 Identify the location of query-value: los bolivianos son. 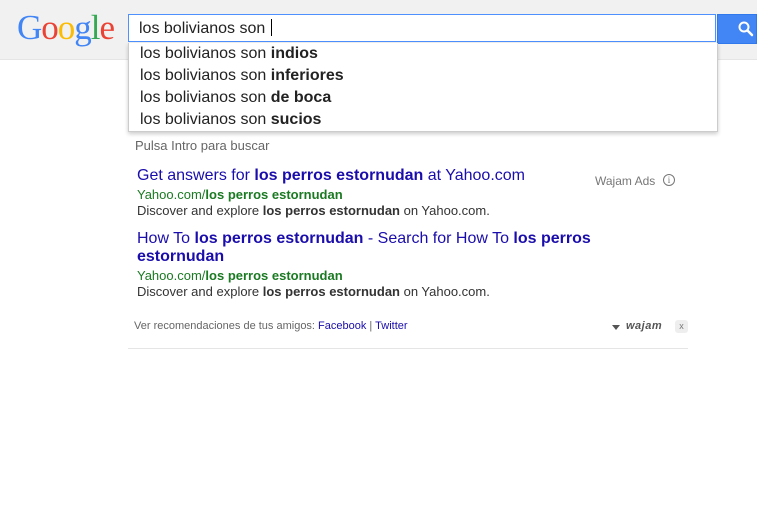
(204, 28).